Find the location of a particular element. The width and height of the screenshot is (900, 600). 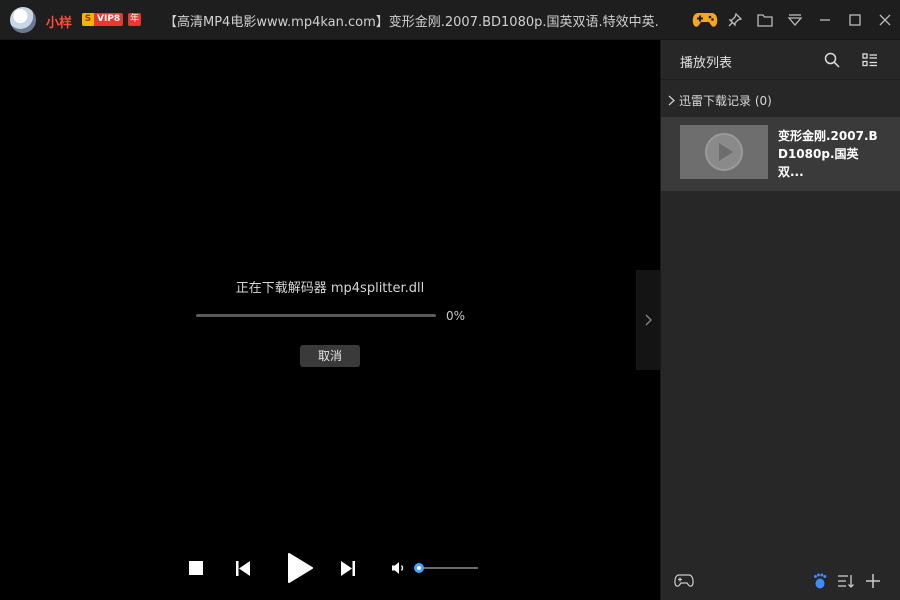

download-progress-text: 0% is located at coordinates (456, 316).